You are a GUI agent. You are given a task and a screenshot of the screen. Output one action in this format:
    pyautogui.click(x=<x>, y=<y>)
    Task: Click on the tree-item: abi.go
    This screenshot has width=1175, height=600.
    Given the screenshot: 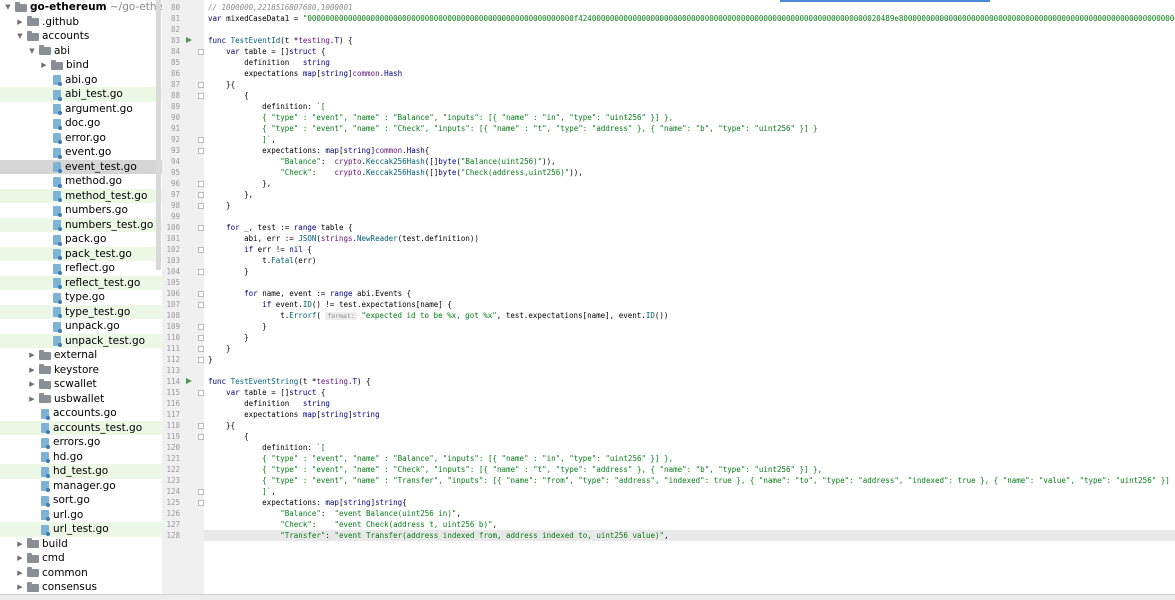 What is the action you would take?
    pyautogui.click(x=81, y=80)
    